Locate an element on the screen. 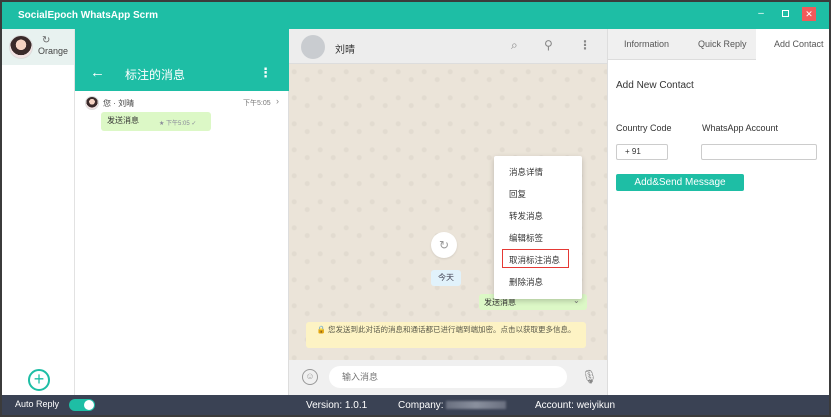  refresh-icon: ↻ is located at coordinates (46, 40).